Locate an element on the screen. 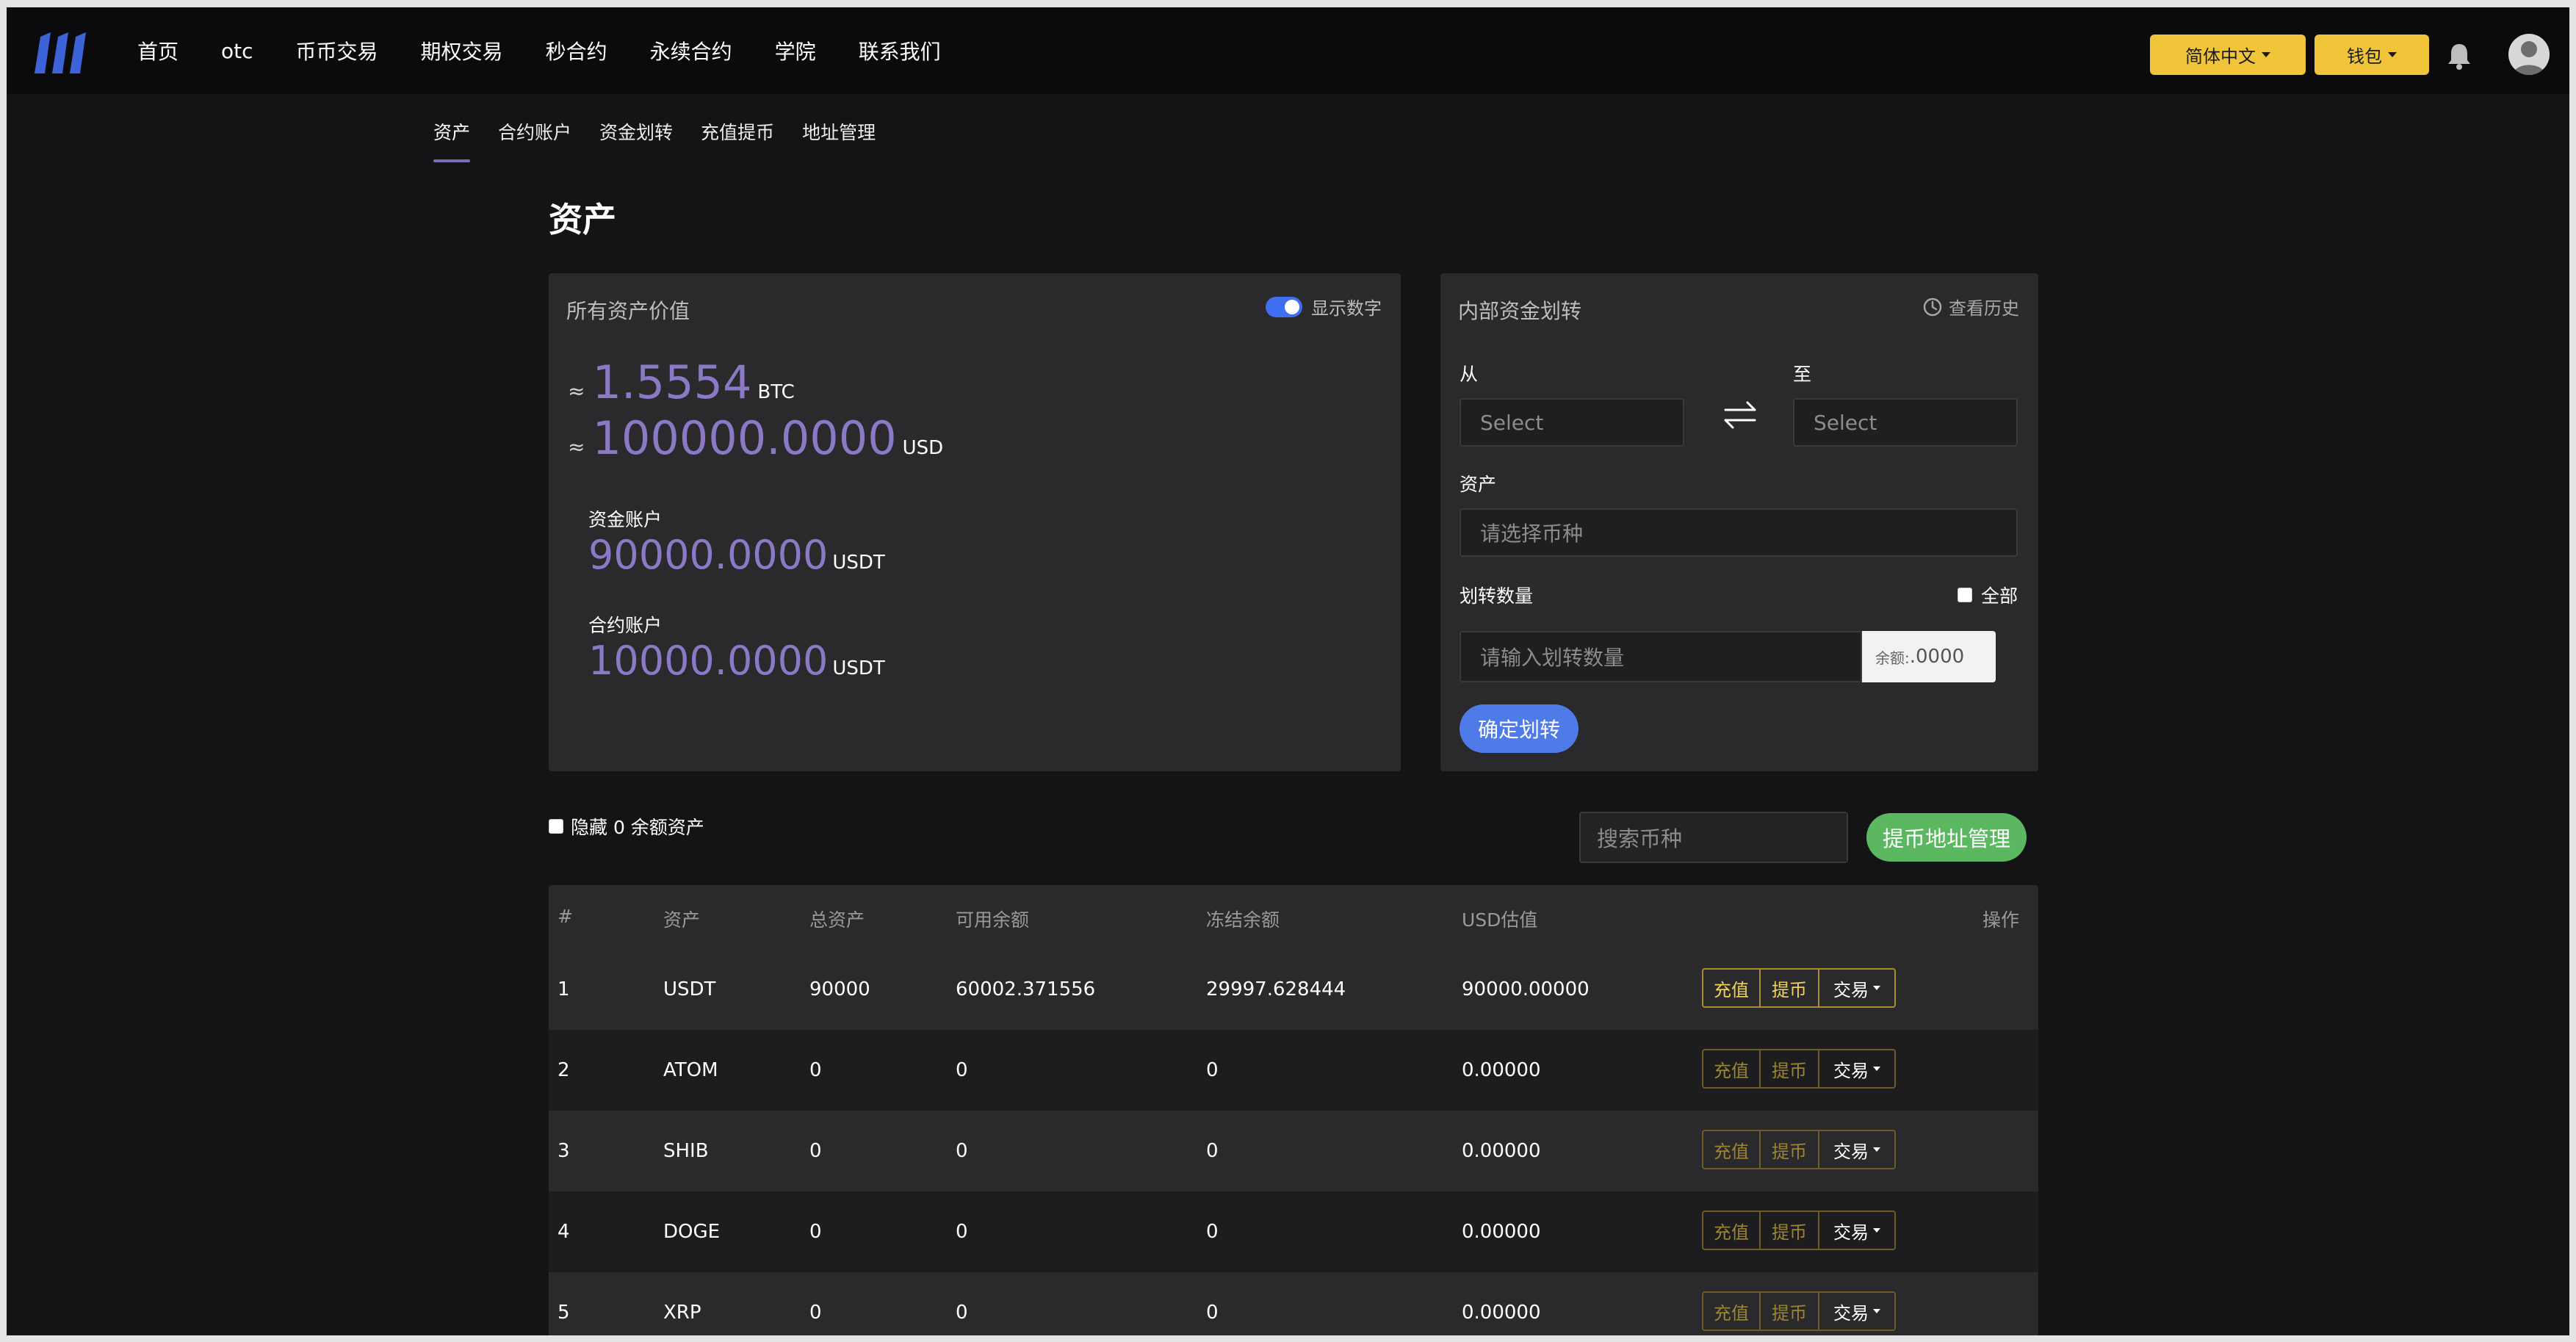 This screenshot has width=2576, height=1342. nav-second-contract: 秒合约 is located at coordinates (576, 51).